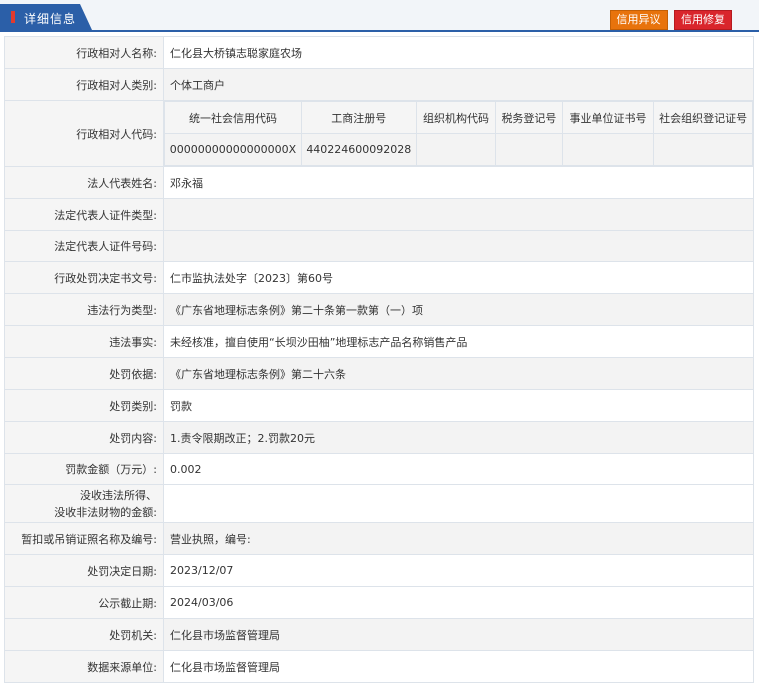  What do you see at coordinates (458, 538) in the screenshot?
I see `field-value: 营业执照，编号:` at bounding box center [458, 538].